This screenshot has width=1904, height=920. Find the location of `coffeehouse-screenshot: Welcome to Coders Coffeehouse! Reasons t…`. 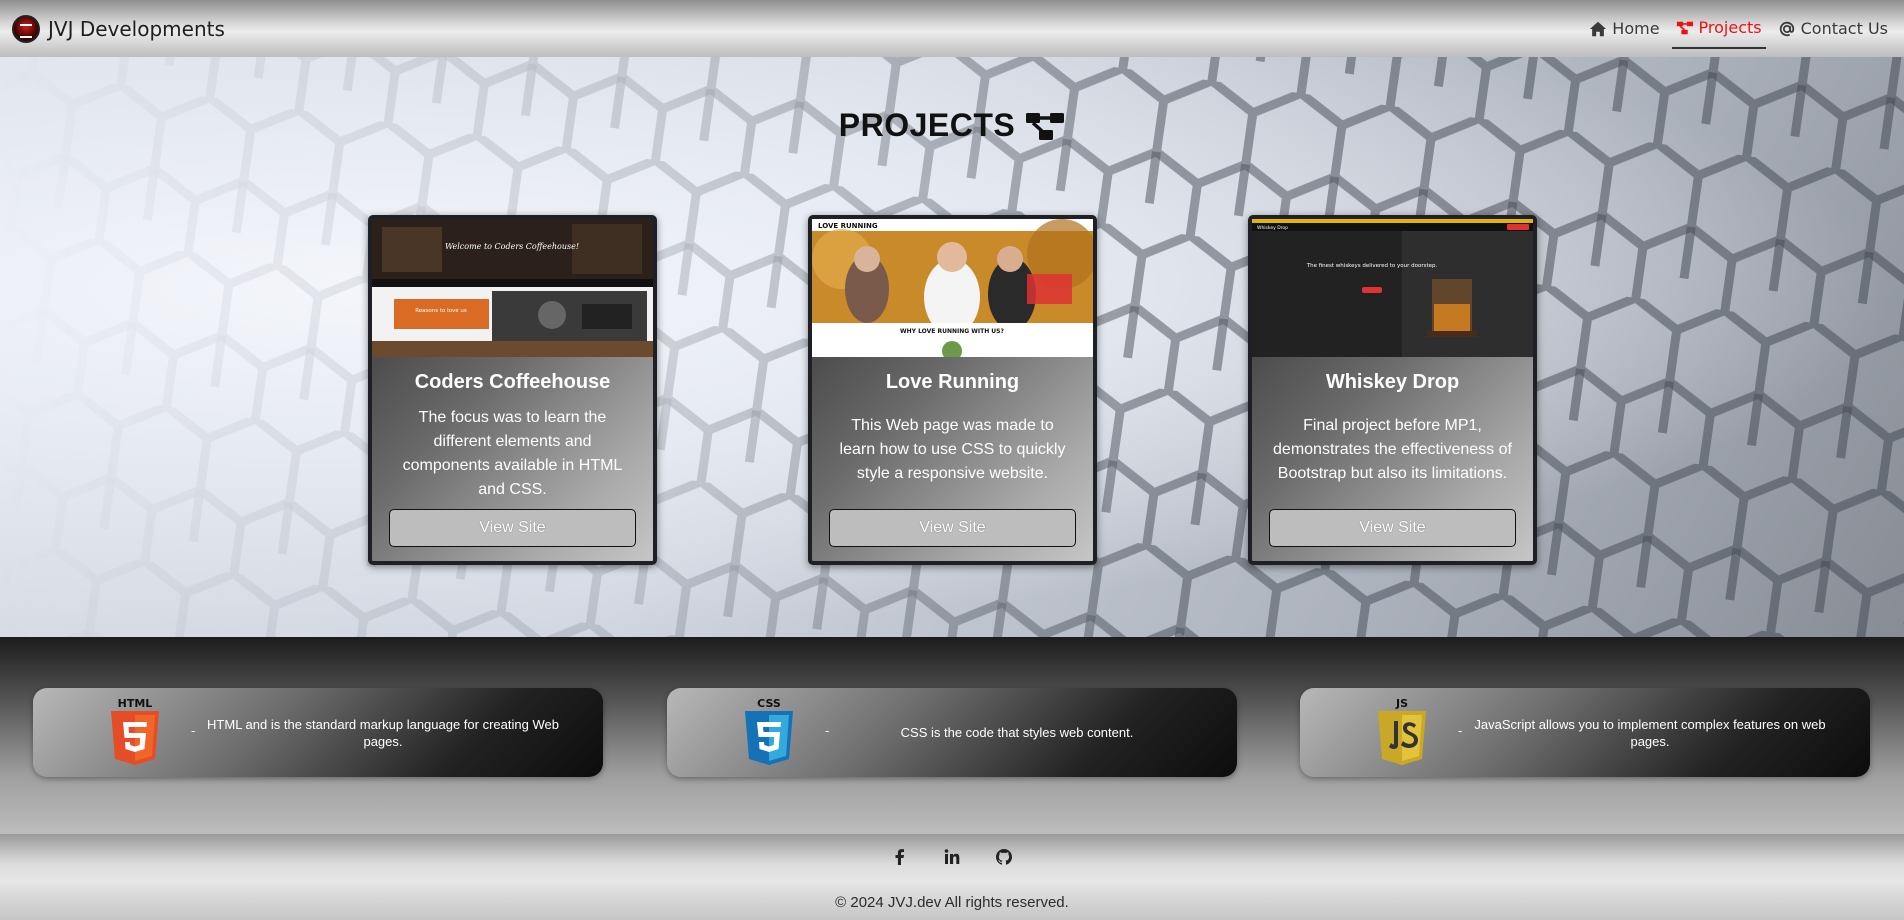

coffeehouse-screenshot: Welcome to Coders Coffeehouse! Reasons t… is located at coordinates (512, 288).